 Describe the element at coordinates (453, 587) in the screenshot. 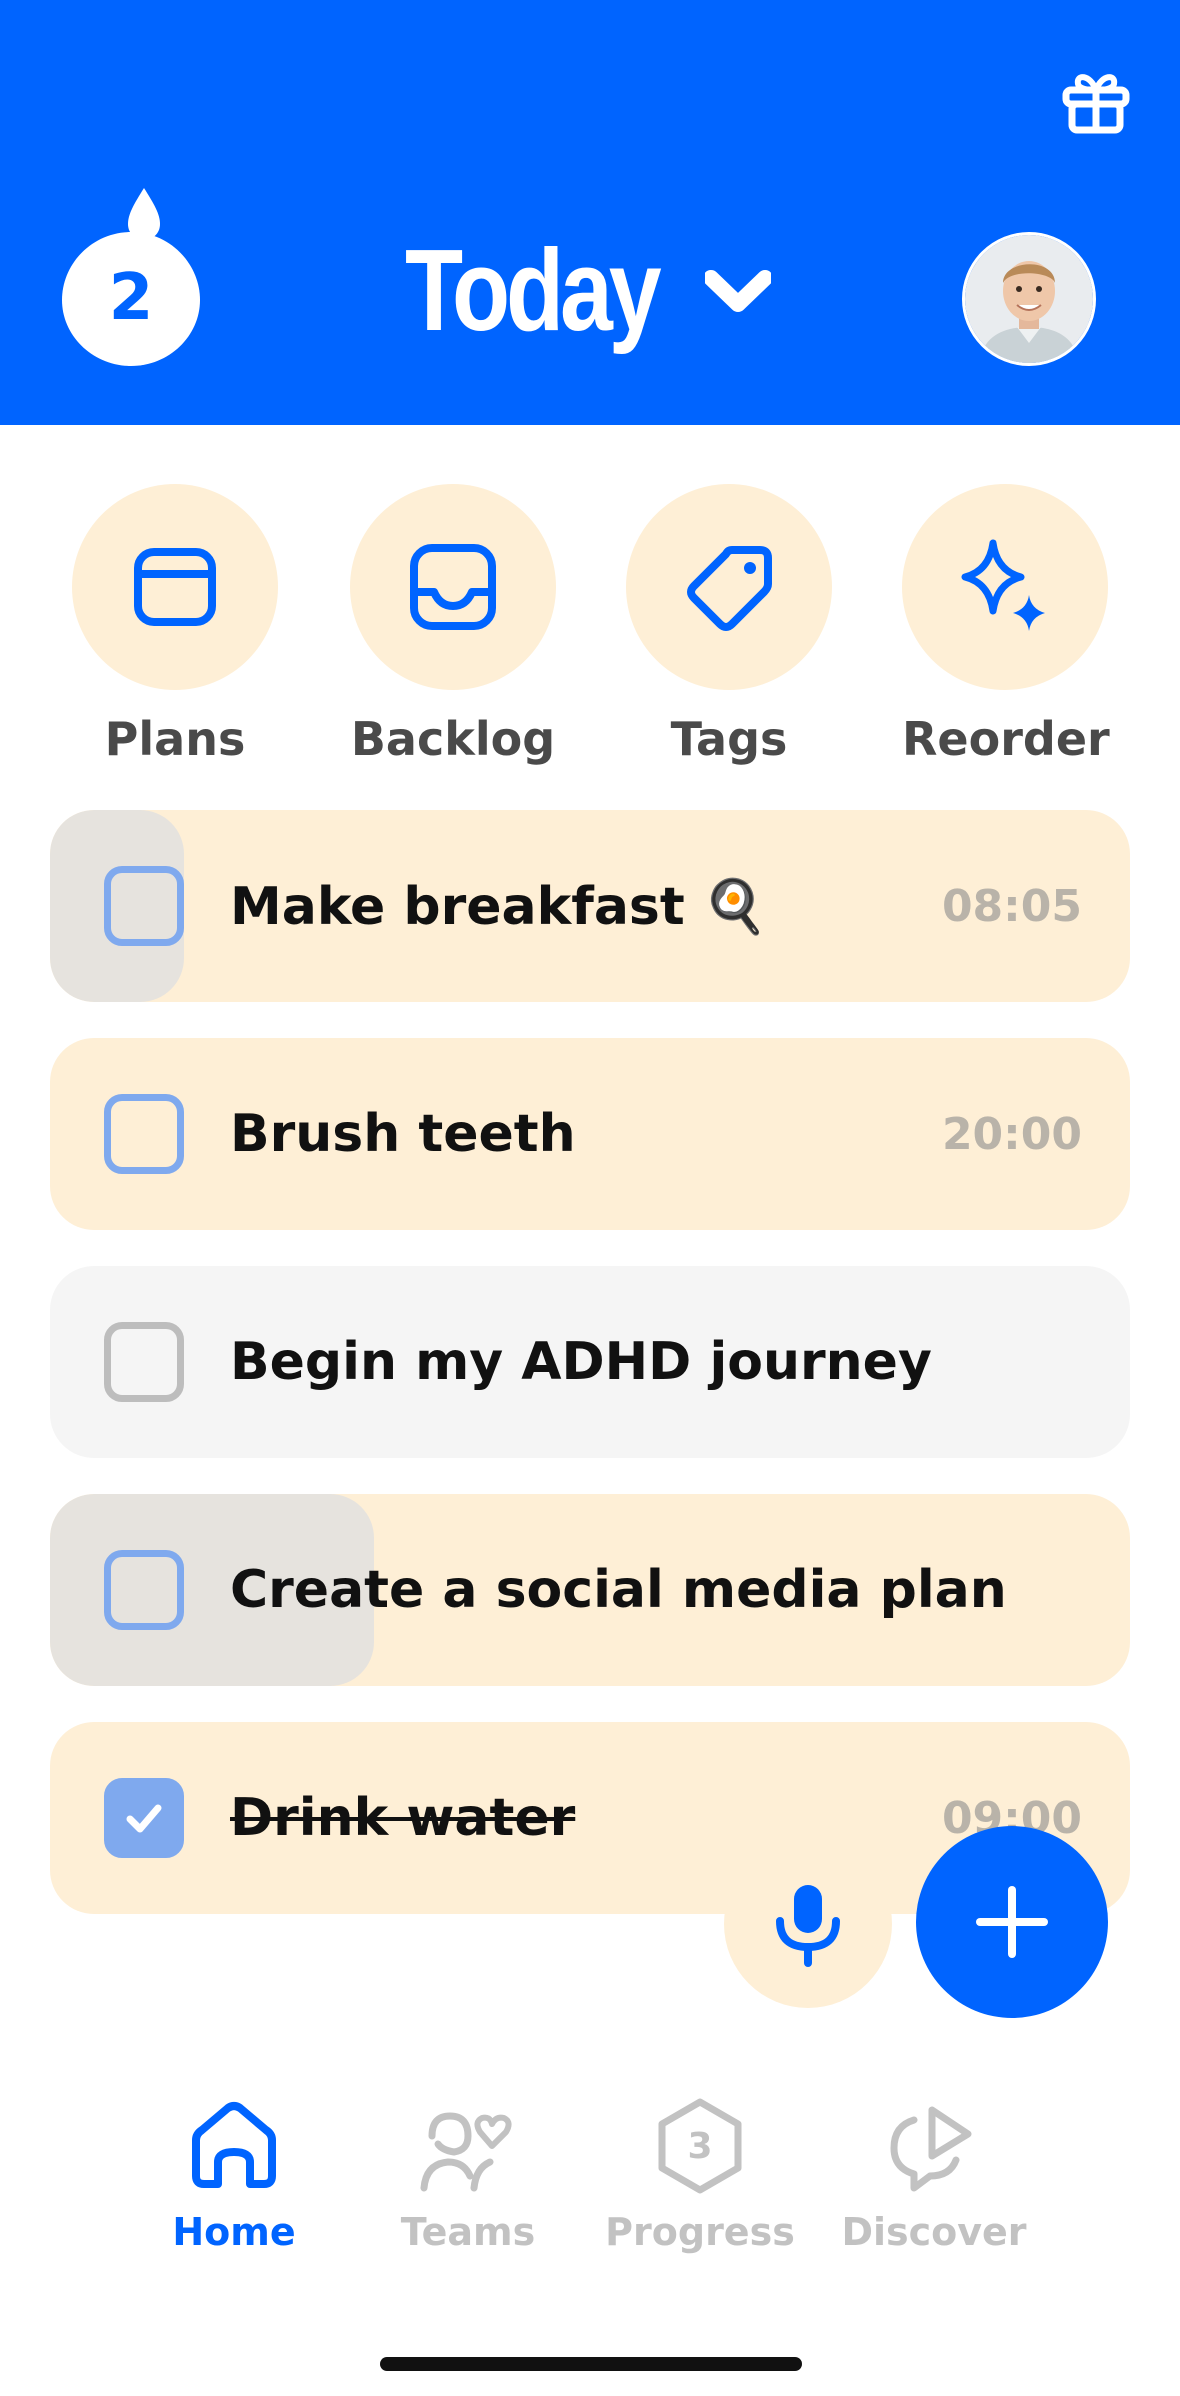

I see `inbox-icon` at that location.